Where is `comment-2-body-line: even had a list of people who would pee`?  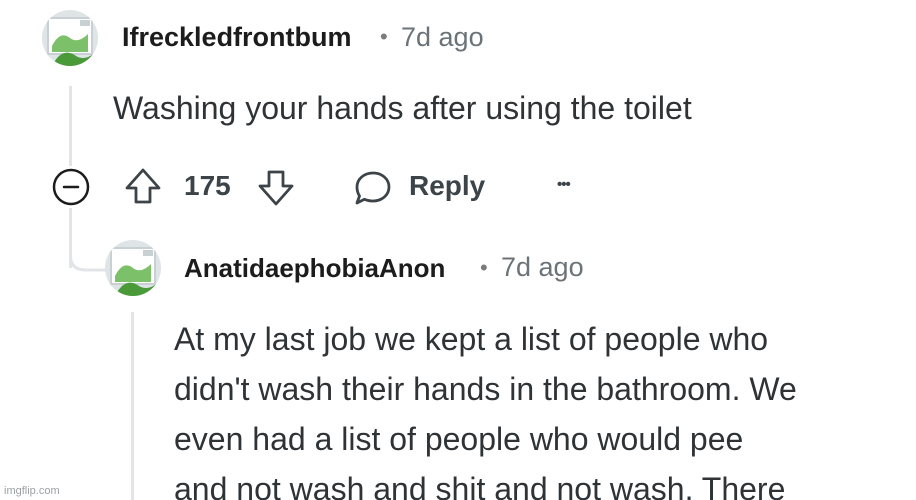
comment-2-body-line: even had a list of people who would pee is located at coordinates (459, 439).